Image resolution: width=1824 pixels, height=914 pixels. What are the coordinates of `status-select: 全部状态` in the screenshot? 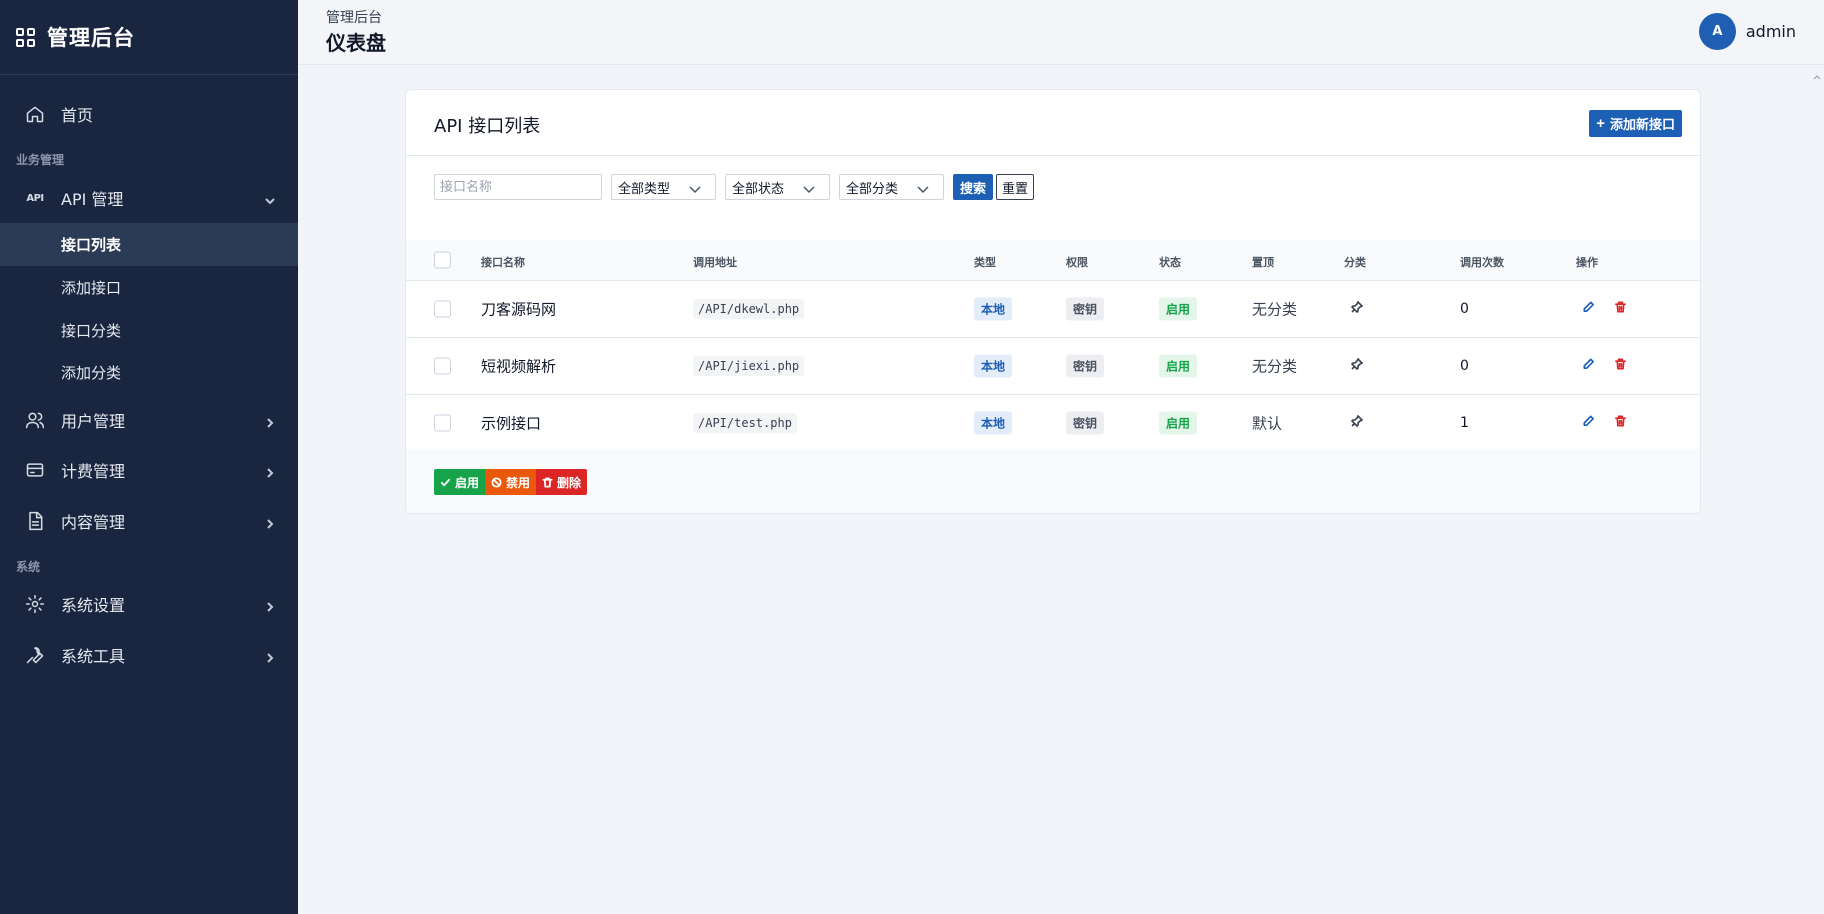 It's located at (777, 187).